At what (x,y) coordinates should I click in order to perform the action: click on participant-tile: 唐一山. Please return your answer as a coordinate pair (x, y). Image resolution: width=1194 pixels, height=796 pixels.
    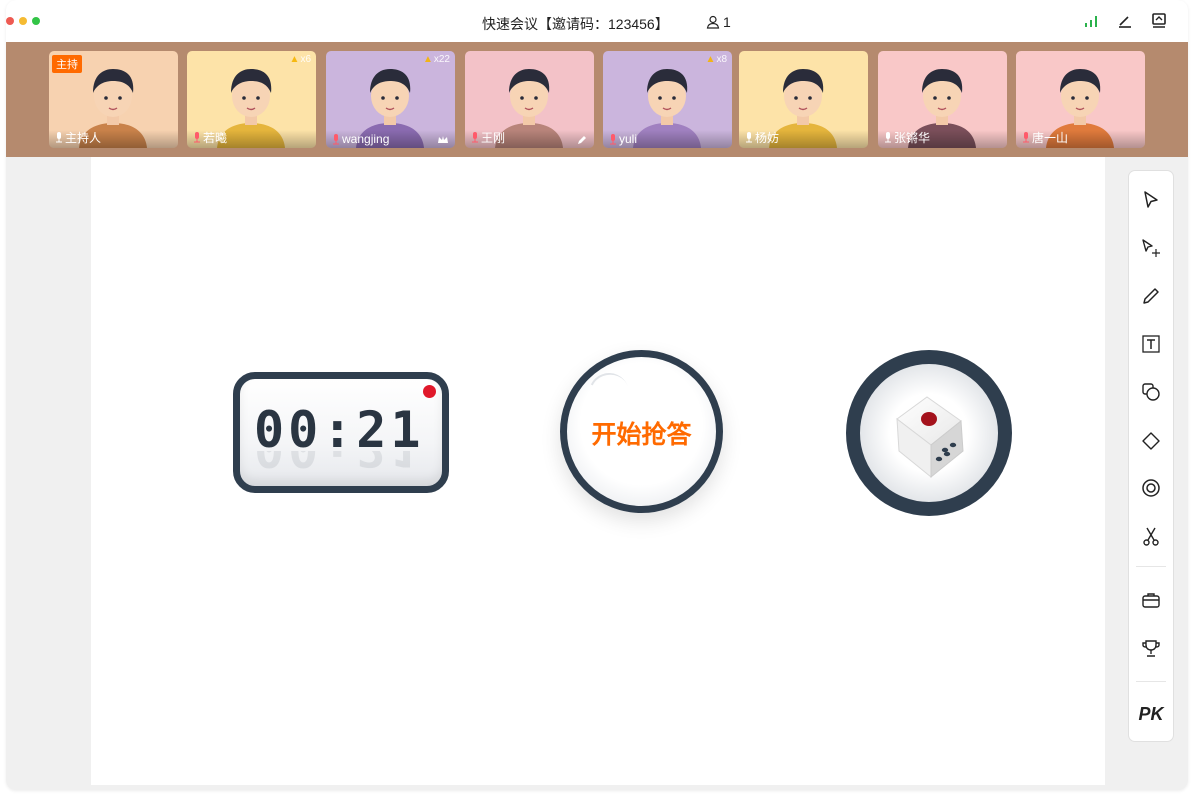
    Looking at the image, I should click on (1080, 99).